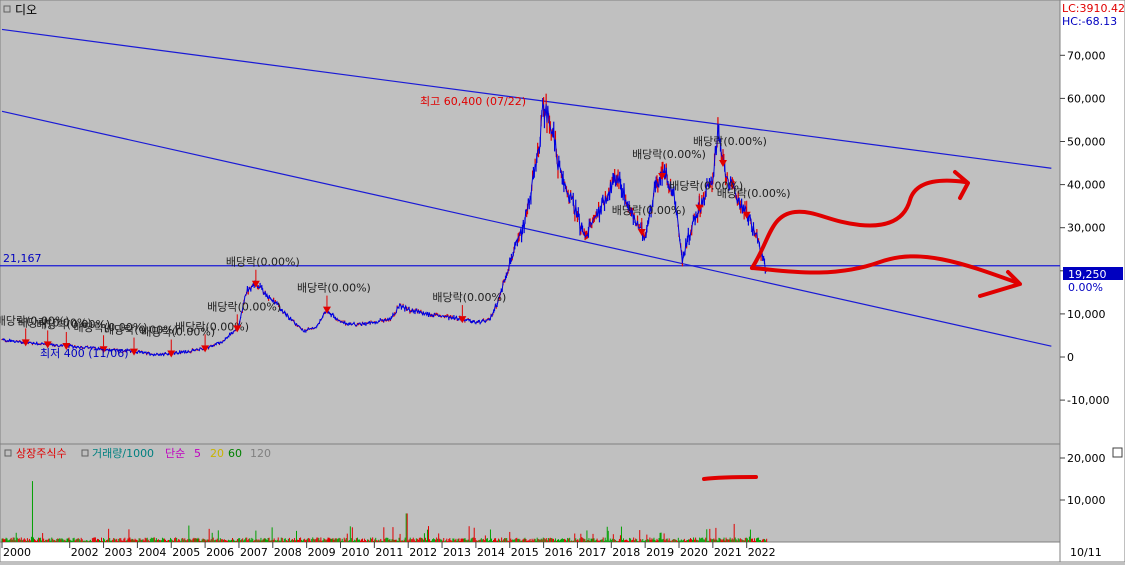 The width and height of the screenshot is (1125, 565). Describe the element at coordinates (260, 453) in the screenshot. I see `legend-ma120: 120` at that location.